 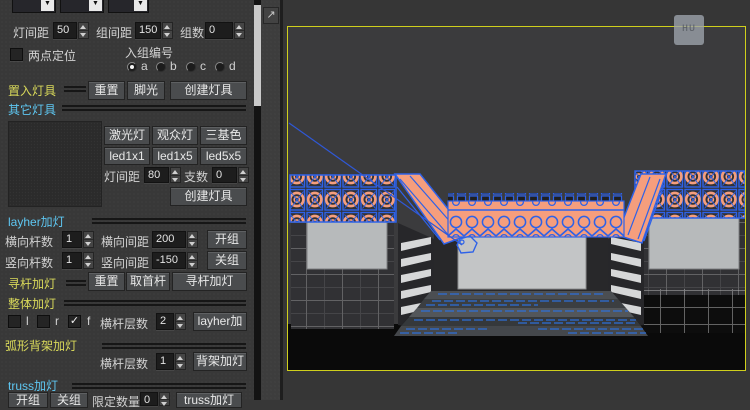 What do you see at coordinates (127, 156) in the screenshot?
I see `led1x1-button: led1x1` at bounding box center [127, 156].